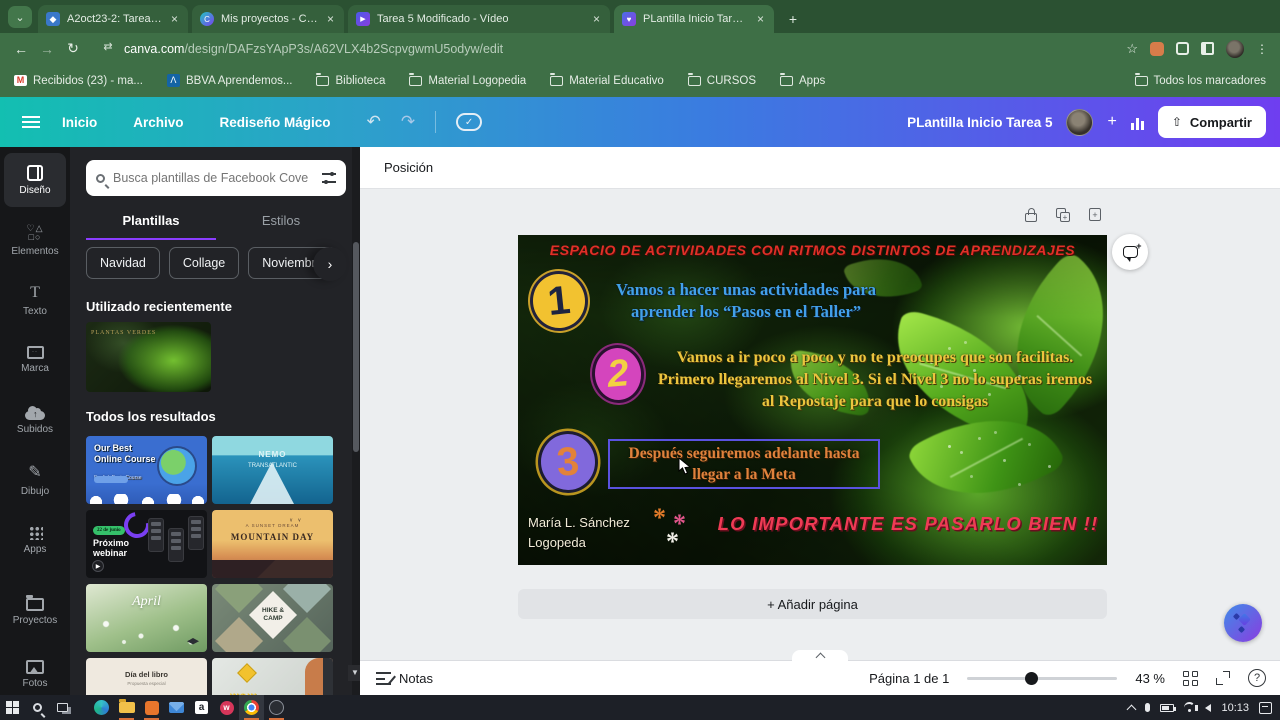 This screenshot has height=720, width=1280. Describe the element at coordinates (1223, 678) in the screenshot. I see `fullscreen-icon` at that location.